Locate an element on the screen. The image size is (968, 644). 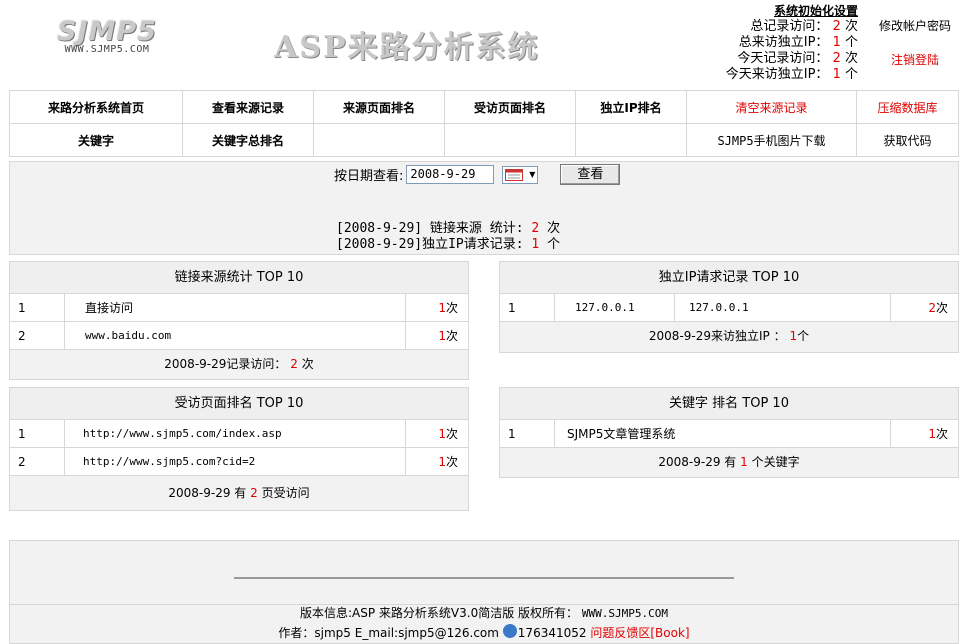
footer-divider is located at coordinates (484, 578).